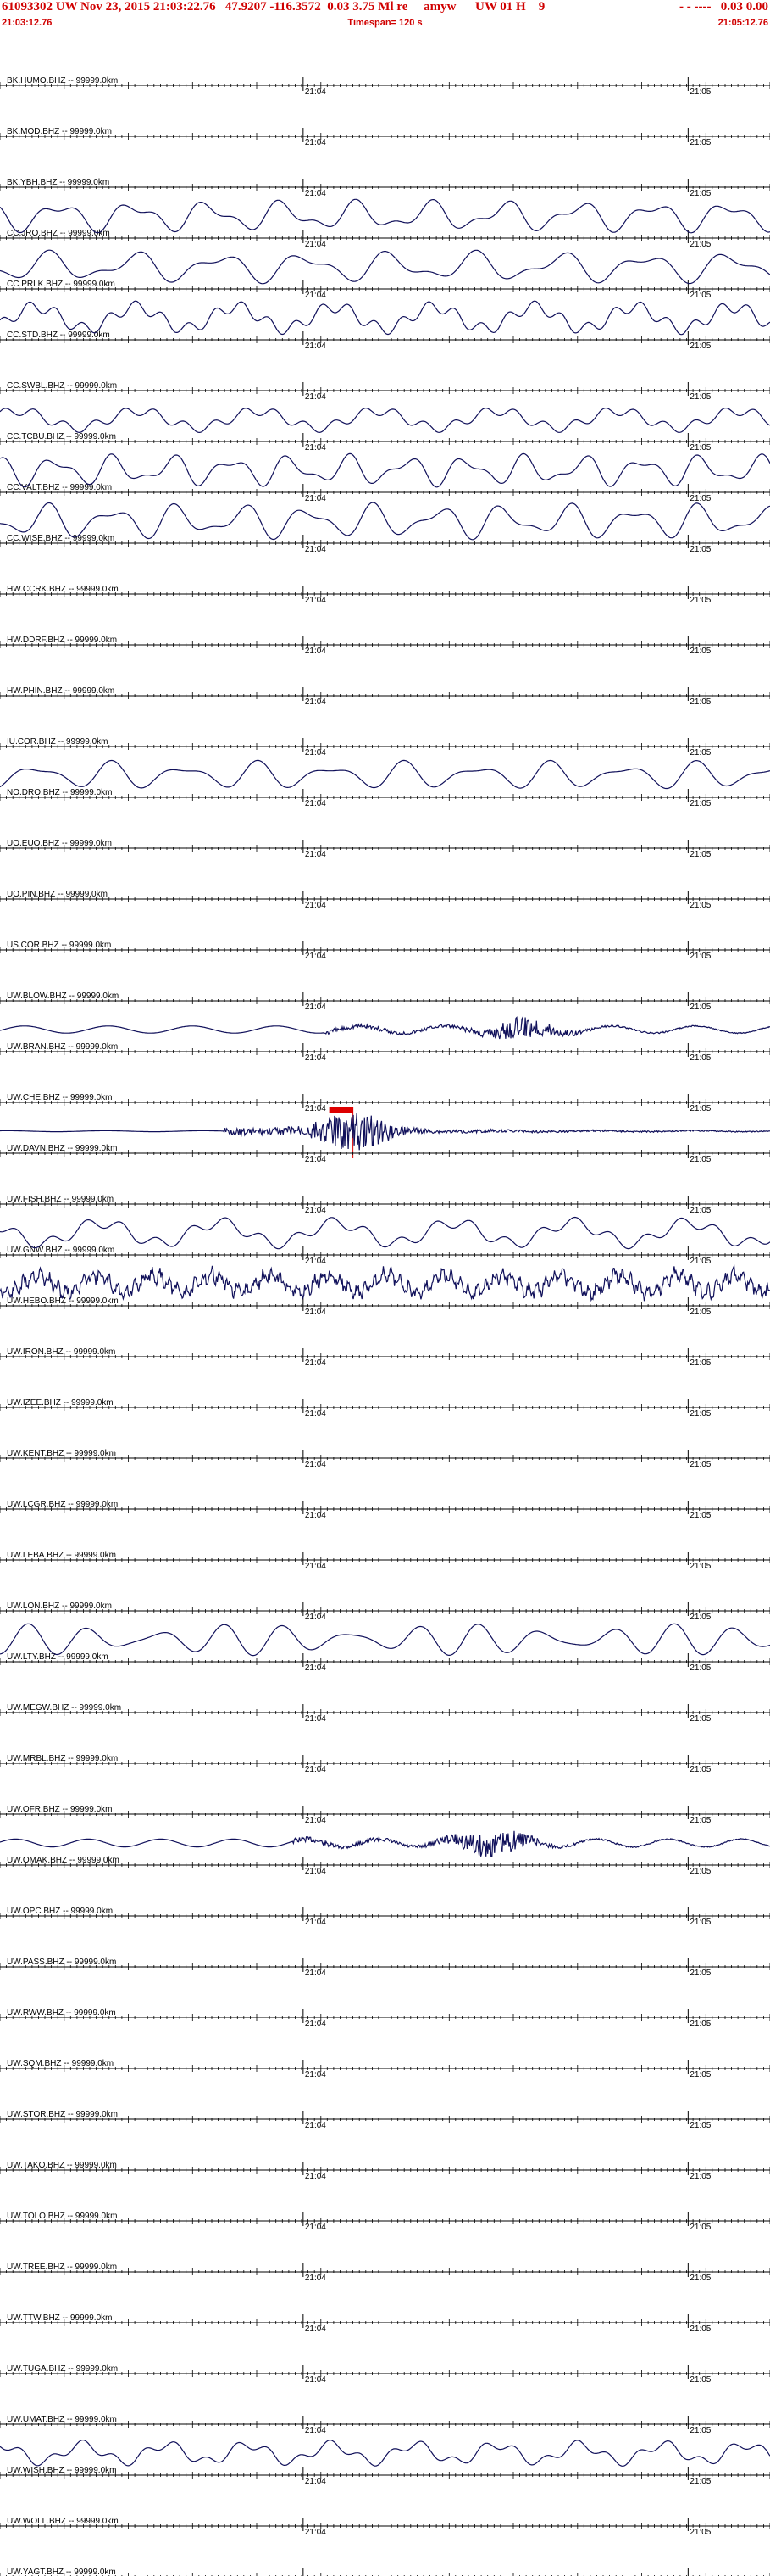 The width and height of the screenshot is (770, 2576). Describe the element at coordinates (385, 1001) in the screenshot. I see `channel-panel: UW.BLOW.BHZ -- 99999.0km 21:04 21:05` at that location.